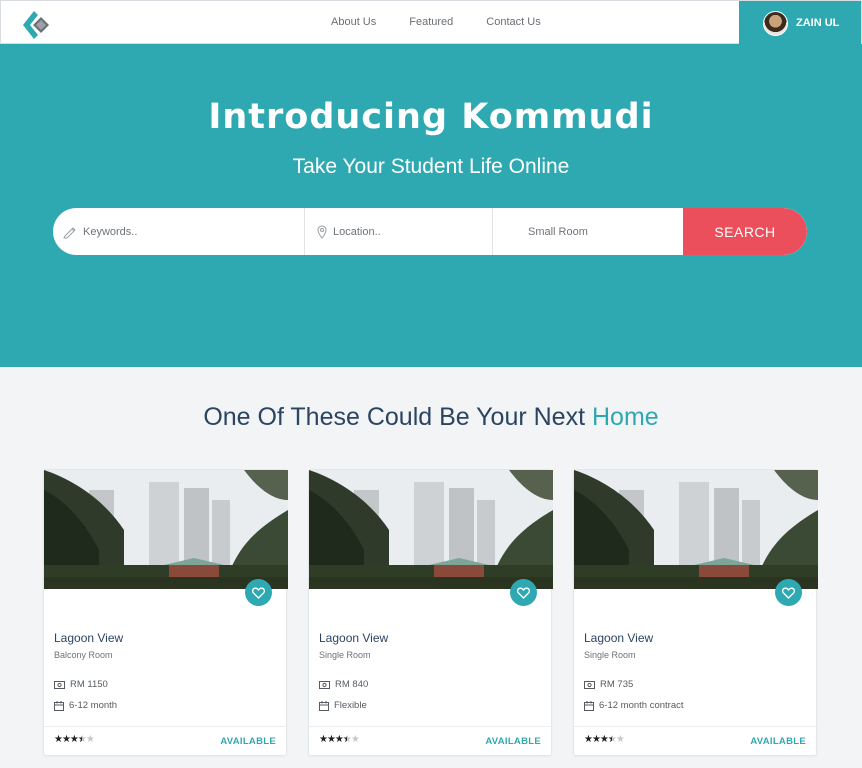 The width and height of the screenshot is (862, 768). I want to click on nav-featured-link: Featured, so click(431, 22).